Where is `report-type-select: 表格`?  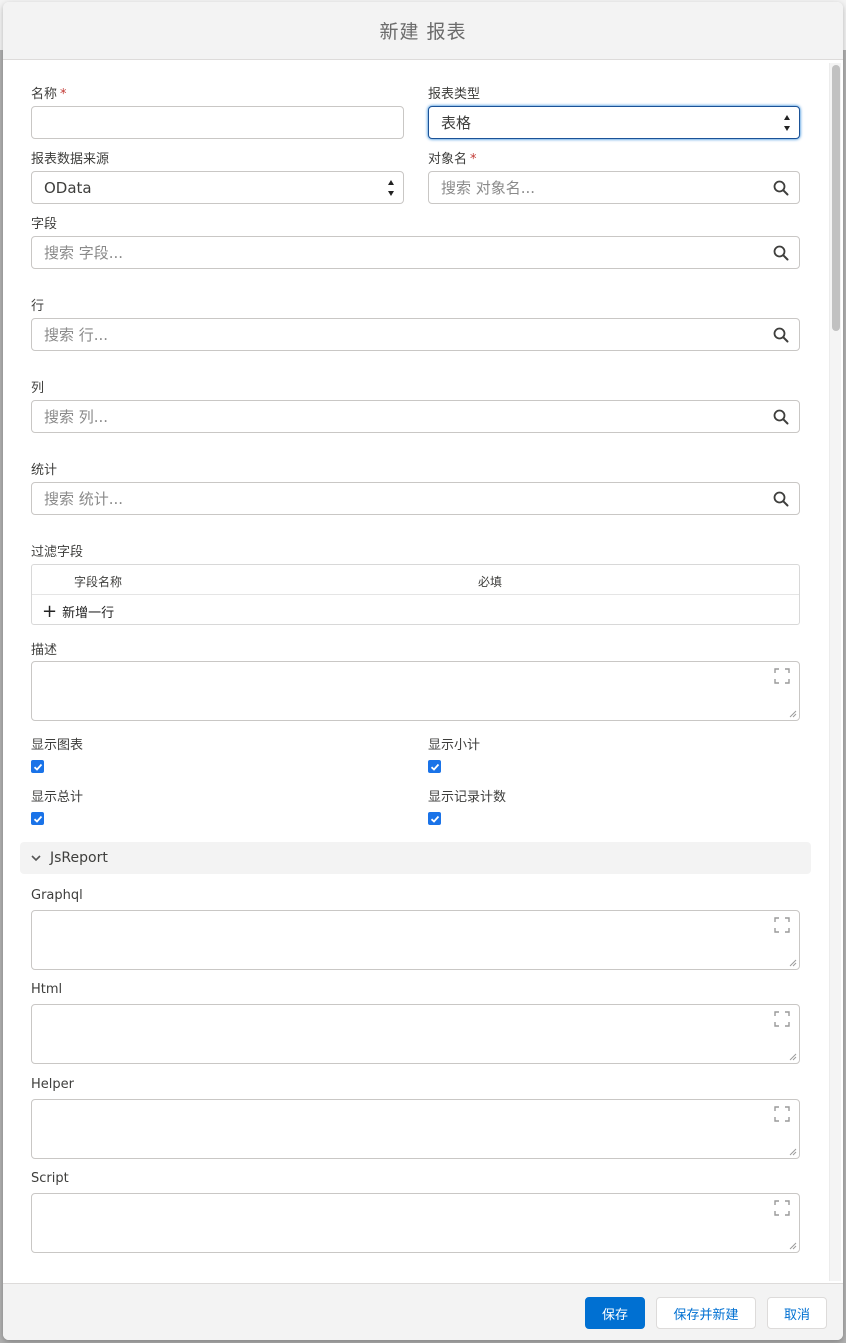
report-type-select: 表格 is located at coordinates (614, 122).